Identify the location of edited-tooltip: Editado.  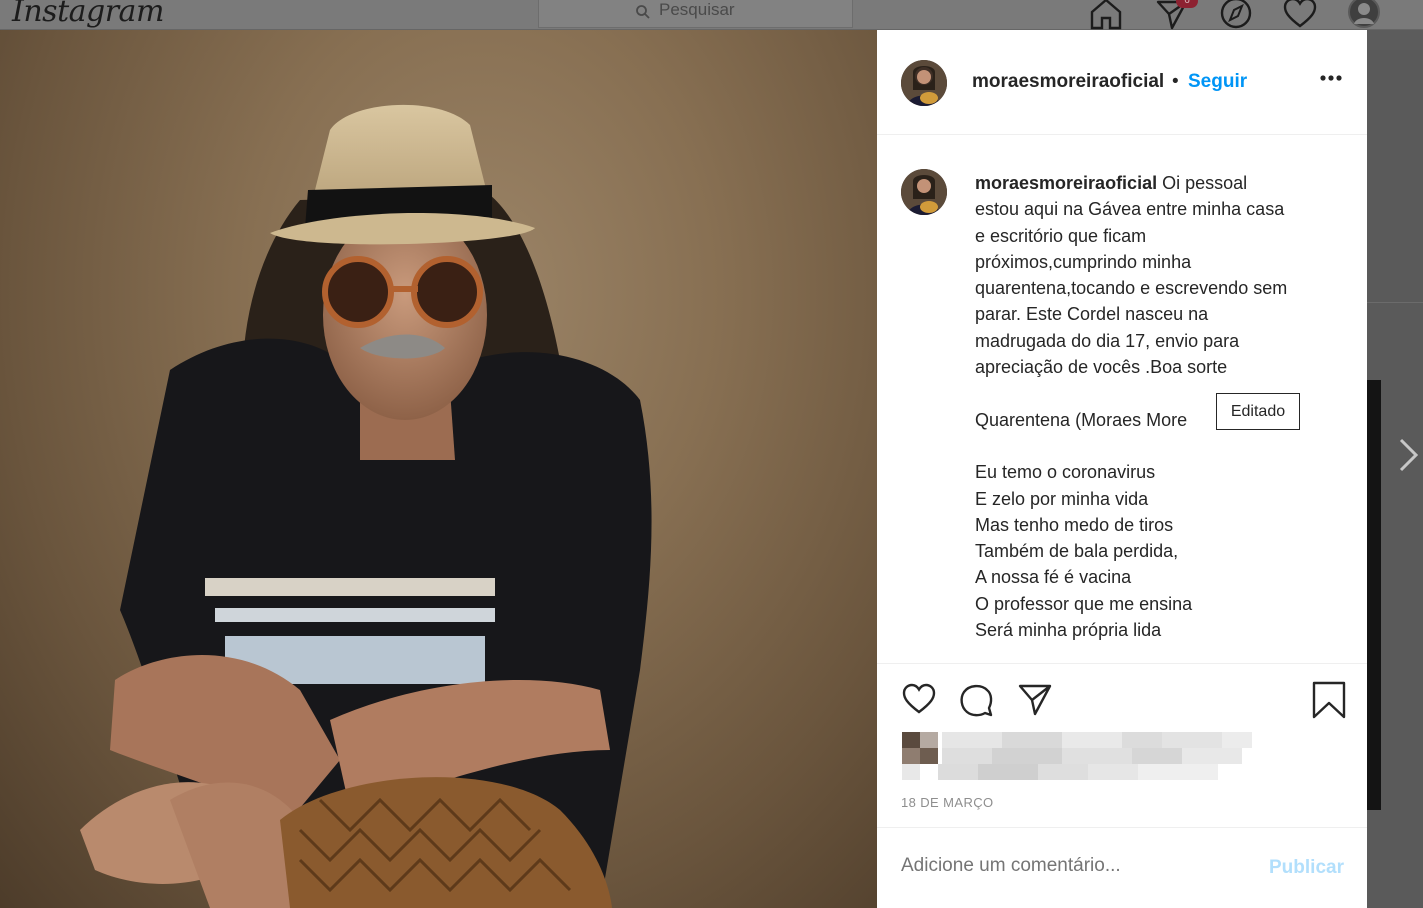
(1258, 411).